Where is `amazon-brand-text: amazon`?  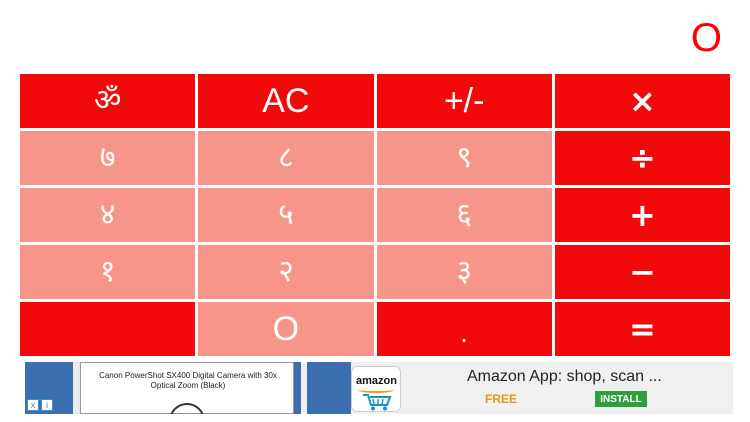
amazon-brand-text: amazon is located at coordinates (376, 381).